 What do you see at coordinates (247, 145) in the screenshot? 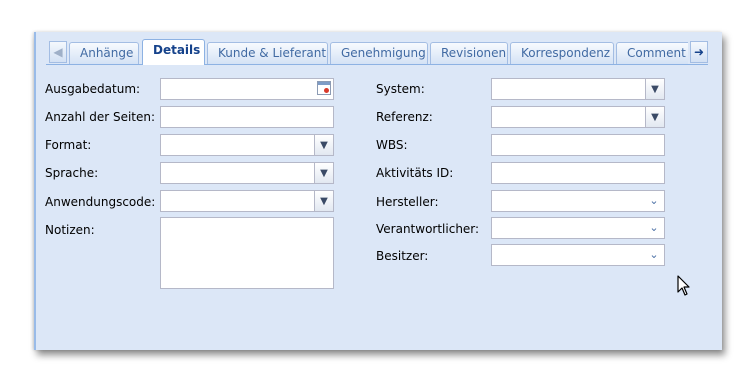
I see `format-combo: ▼` at bounding box center [247, 145].